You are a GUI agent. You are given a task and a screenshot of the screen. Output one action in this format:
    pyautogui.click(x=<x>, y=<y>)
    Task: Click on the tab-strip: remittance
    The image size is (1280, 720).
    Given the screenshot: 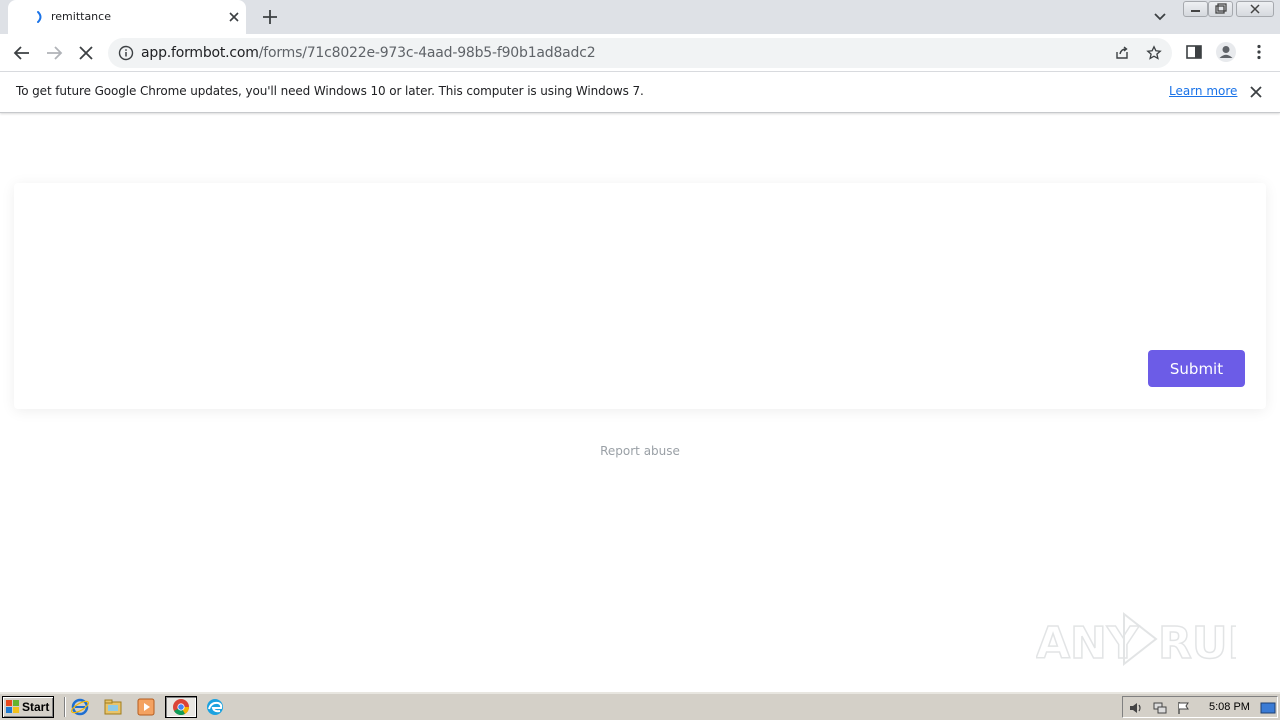 What is the action you would take?
    pyautogui.click(x=640, y=17)
    